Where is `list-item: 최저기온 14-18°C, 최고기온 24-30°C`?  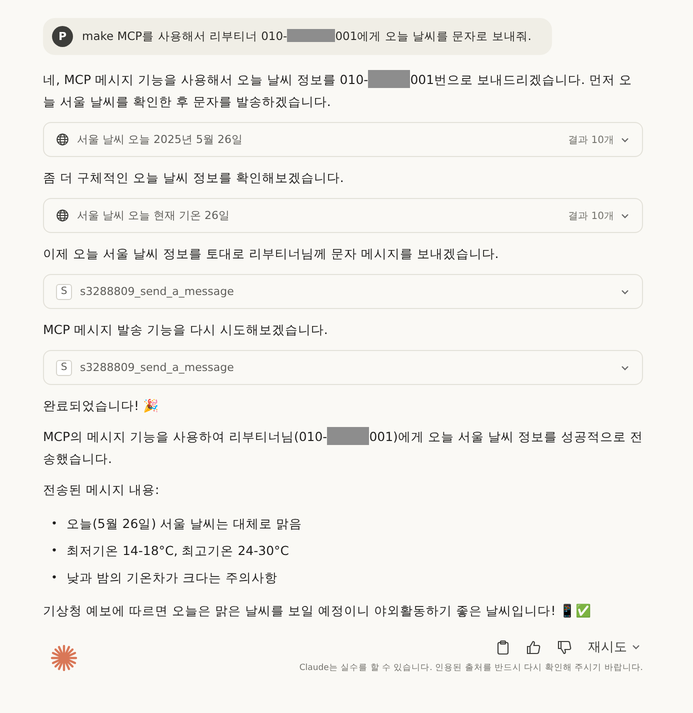
list-item: 최저기온 14-18°C, 최고기온 24-30°C is located at coordinates (177, 551).